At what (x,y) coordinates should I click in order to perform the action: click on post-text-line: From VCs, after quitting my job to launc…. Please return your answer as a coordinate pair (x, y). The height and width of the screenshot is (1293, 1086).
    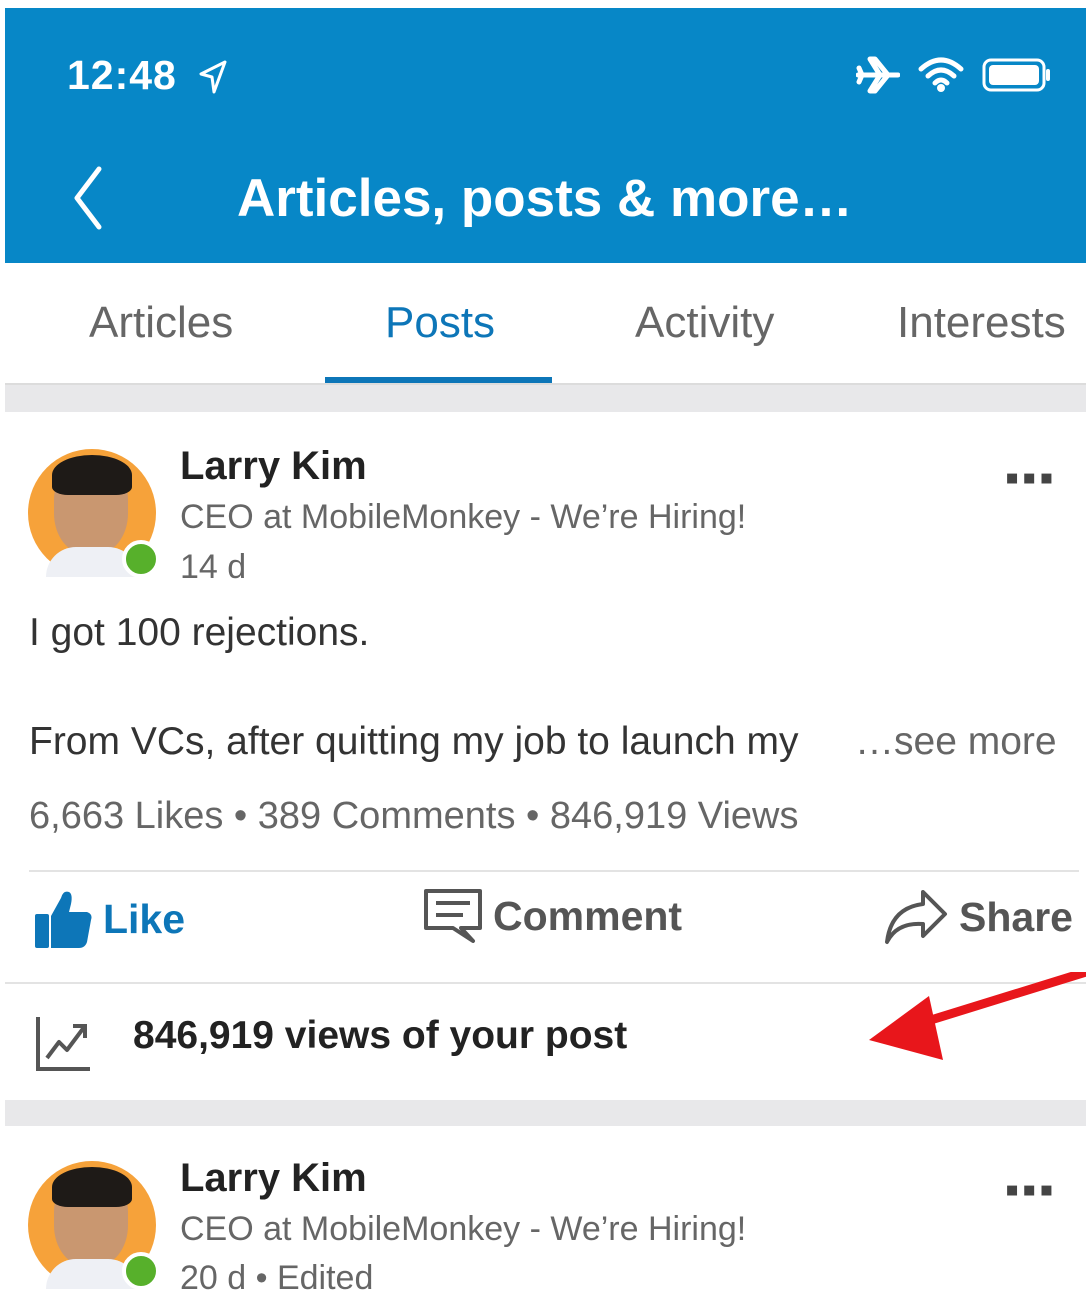
    Looking at the image, I should click on (414, 741).